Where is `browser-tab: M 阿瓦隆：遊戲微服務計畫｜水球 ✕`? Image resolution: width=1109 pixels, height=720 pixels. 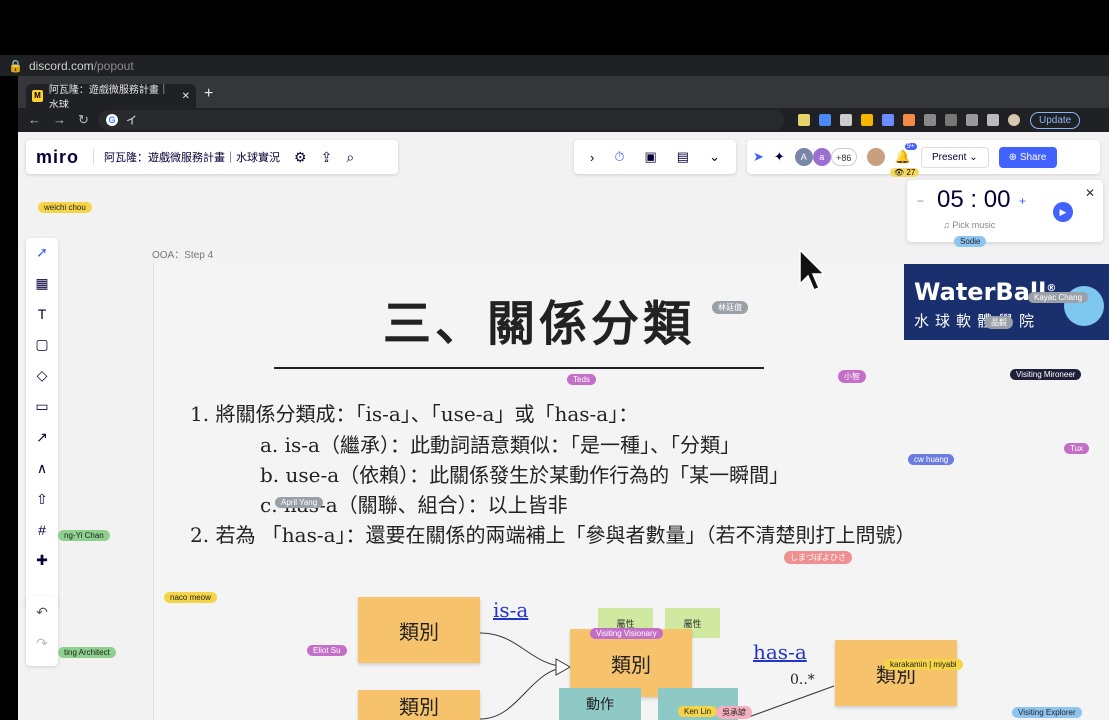 browser-tab: M 阿瓦隆：遊戲微服務計畫｜水球 ✕ is located at coordinates (111, 97).